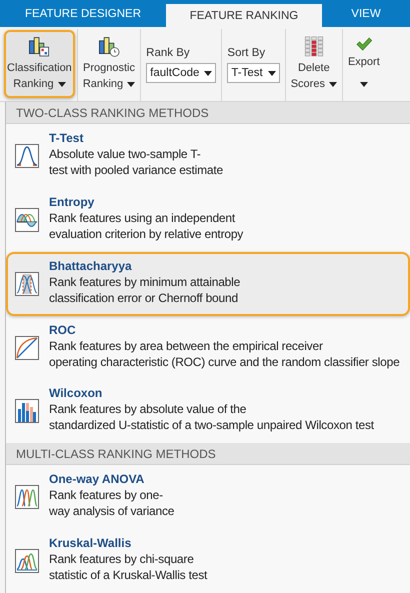 This screenshot has height=593, width=410. Describe the element at coordinates (27, 348) in the screenshot. I see `roc-curve-icon` at that location.